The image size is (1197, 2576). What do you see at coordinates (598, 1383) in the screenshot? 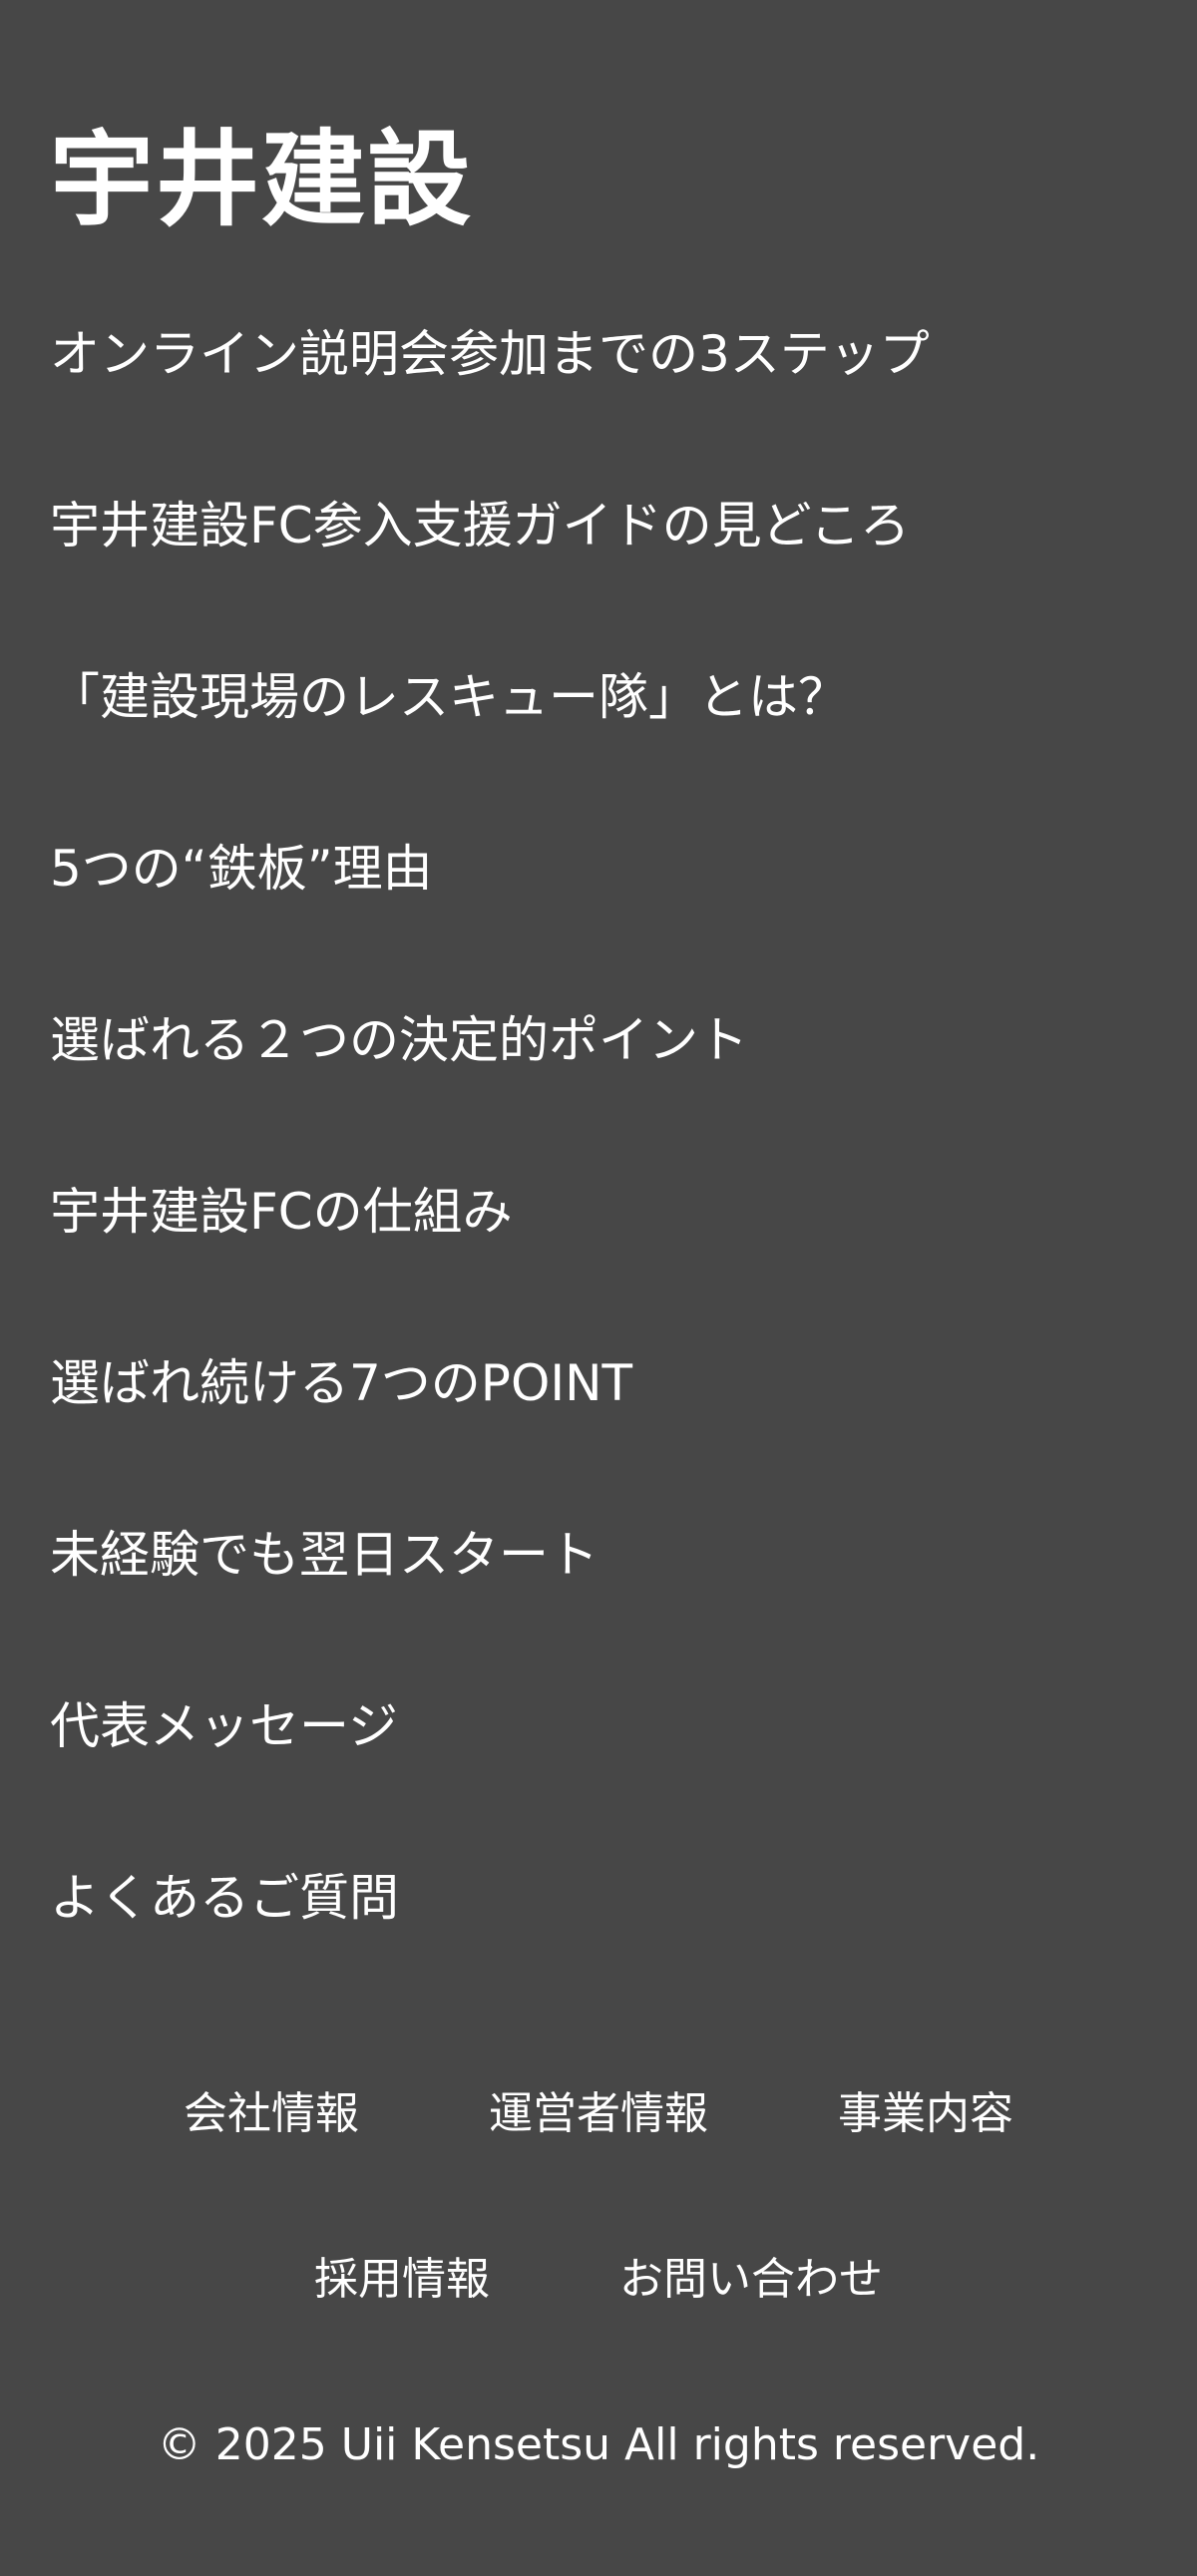
I see `menu-link-7-points: 選ばれ続ける7つのPOINT` at bounding box center [598, 1383].